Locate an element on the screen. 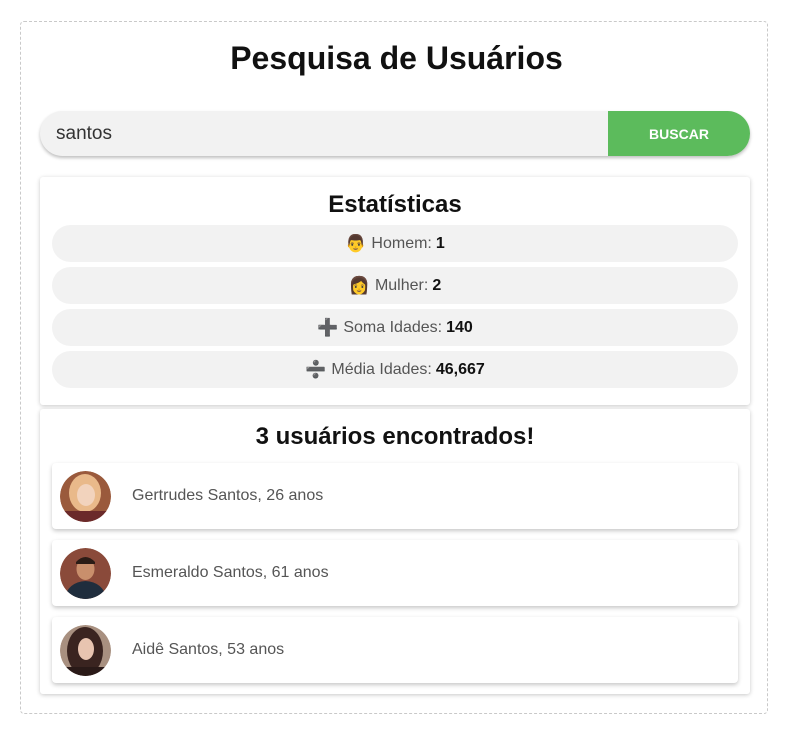 The height and width of the screenshot is (737, 793). stat-age-sum: ➕ Soma Idades: 140 is located at coordinates (395, 327).